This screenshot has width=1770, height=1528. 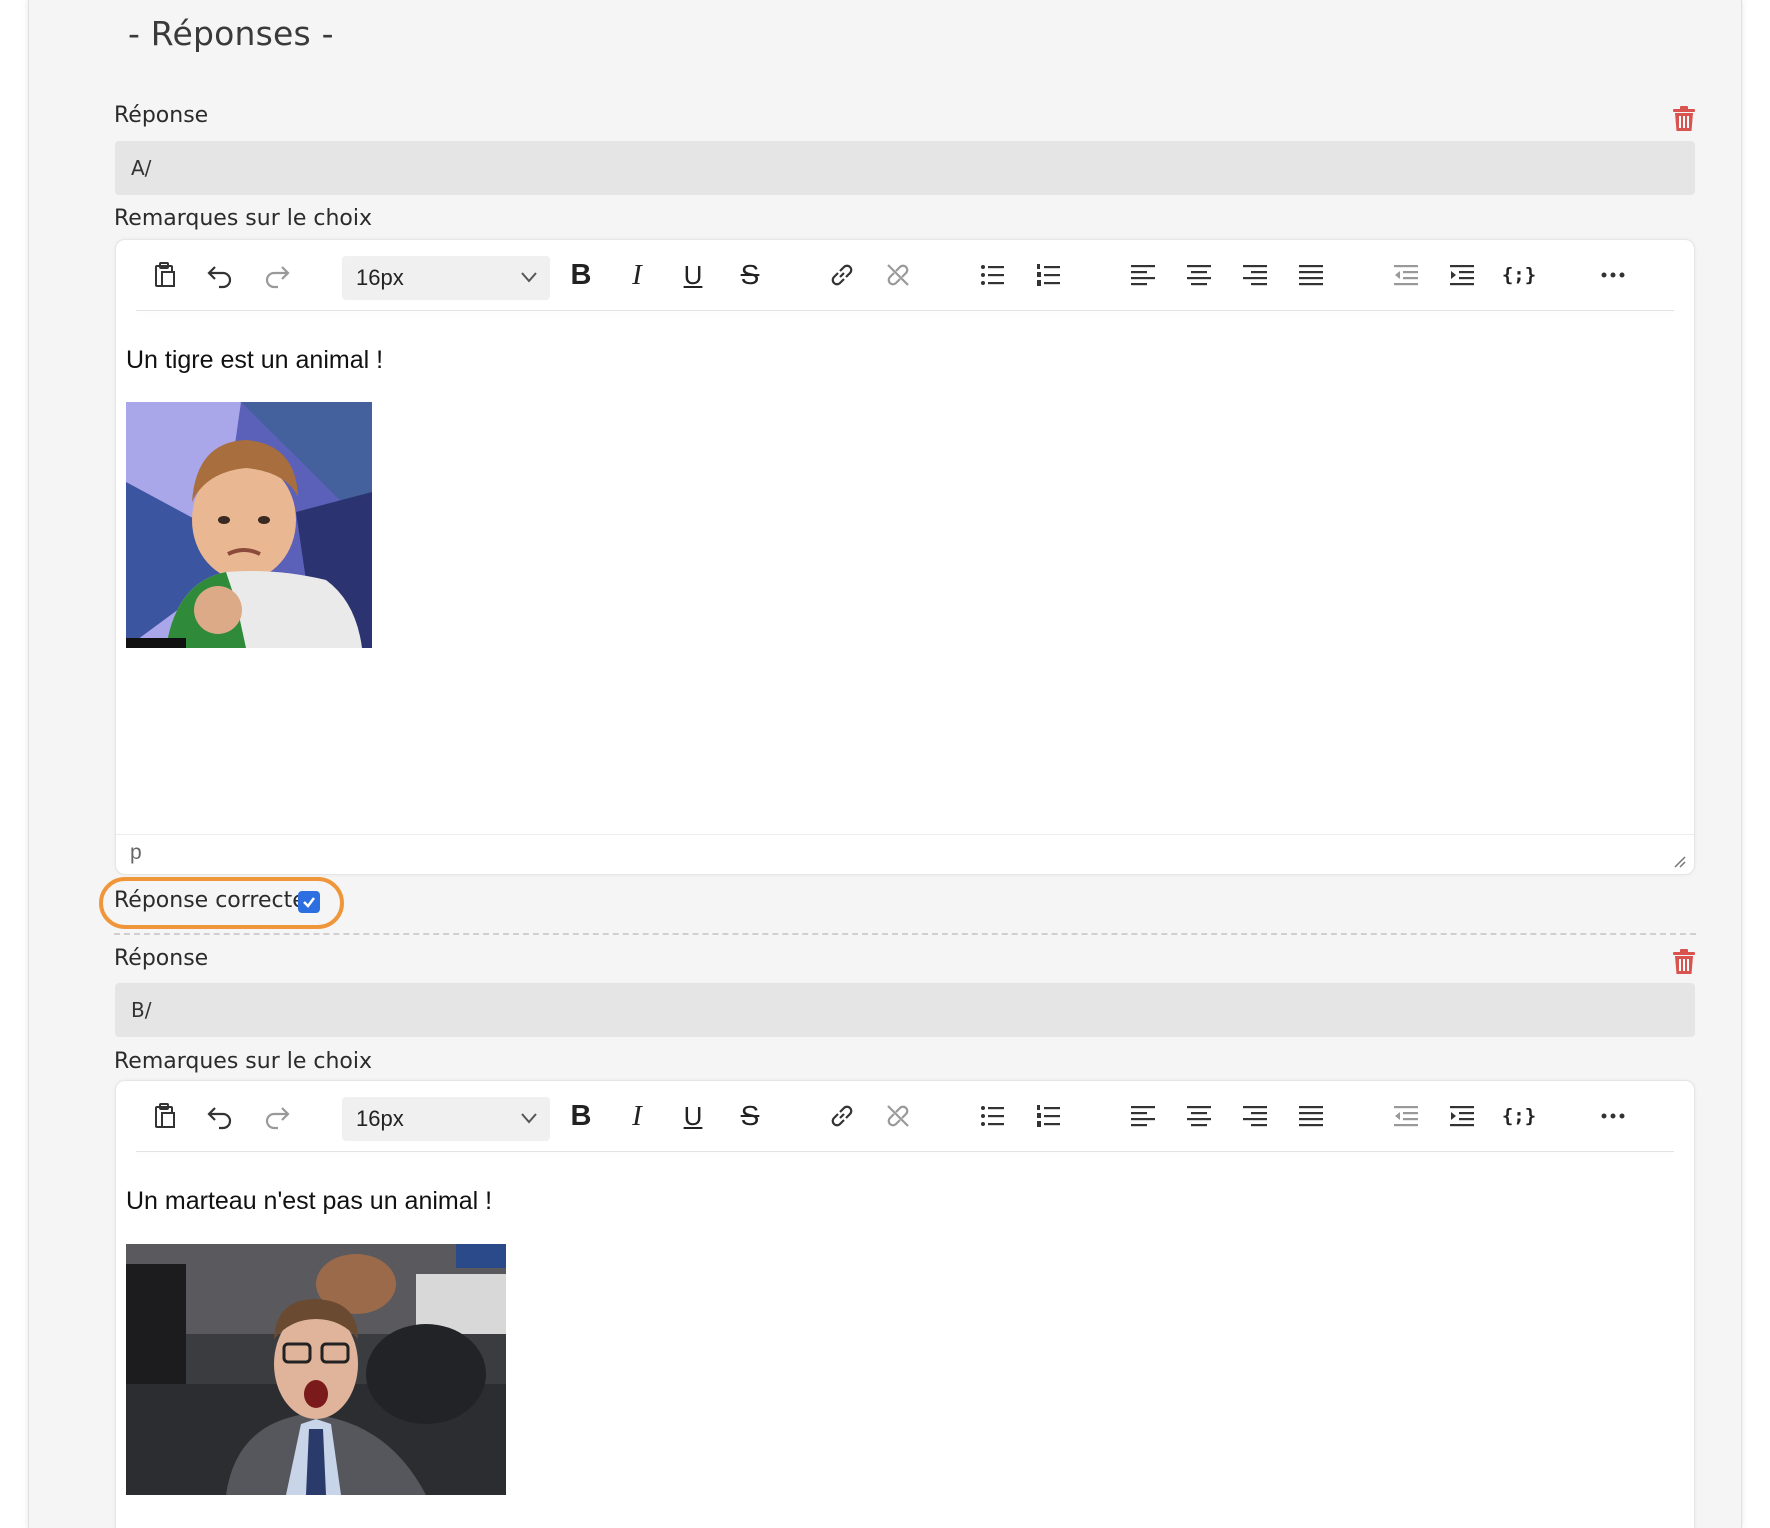 I want to click on correct-answer-label: Réponse correcte, so click(x=210, y=900).